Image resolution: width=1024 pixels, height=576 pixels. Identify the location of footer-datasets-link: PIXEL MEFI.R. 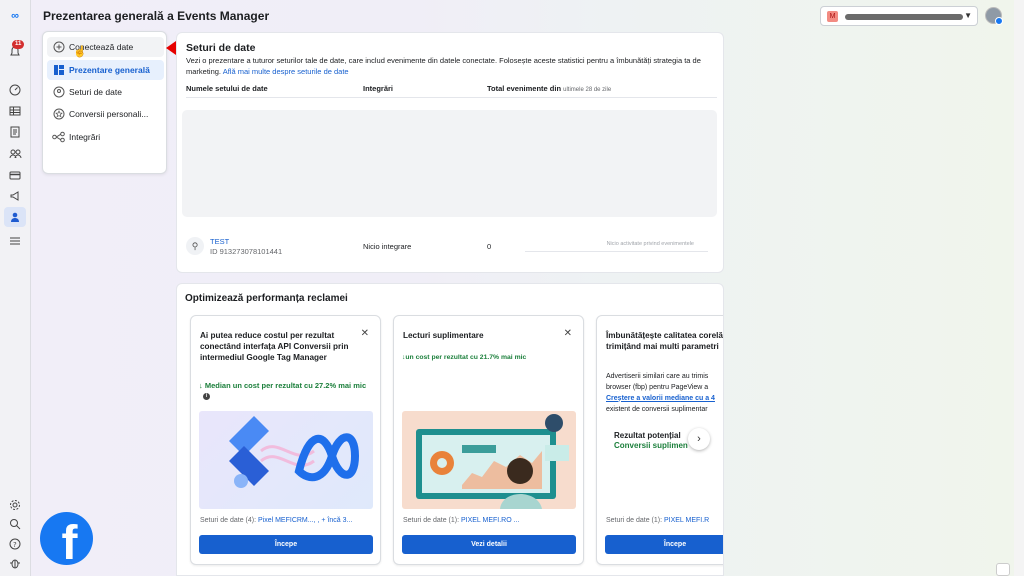
(686, 520).